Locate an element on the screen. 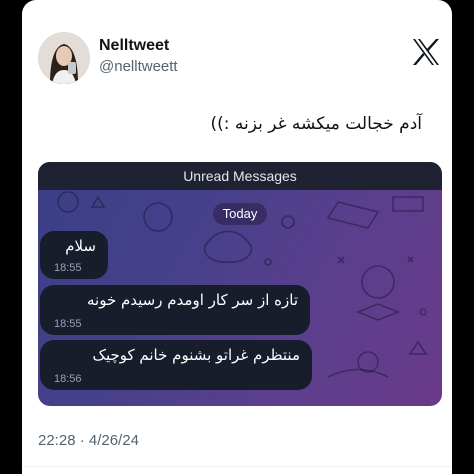 The width and height of the screenshot is (474, 474). chat-message-text: تازه از سر کار اومدم رسیدم خونه is located at coordinates (192, 300).